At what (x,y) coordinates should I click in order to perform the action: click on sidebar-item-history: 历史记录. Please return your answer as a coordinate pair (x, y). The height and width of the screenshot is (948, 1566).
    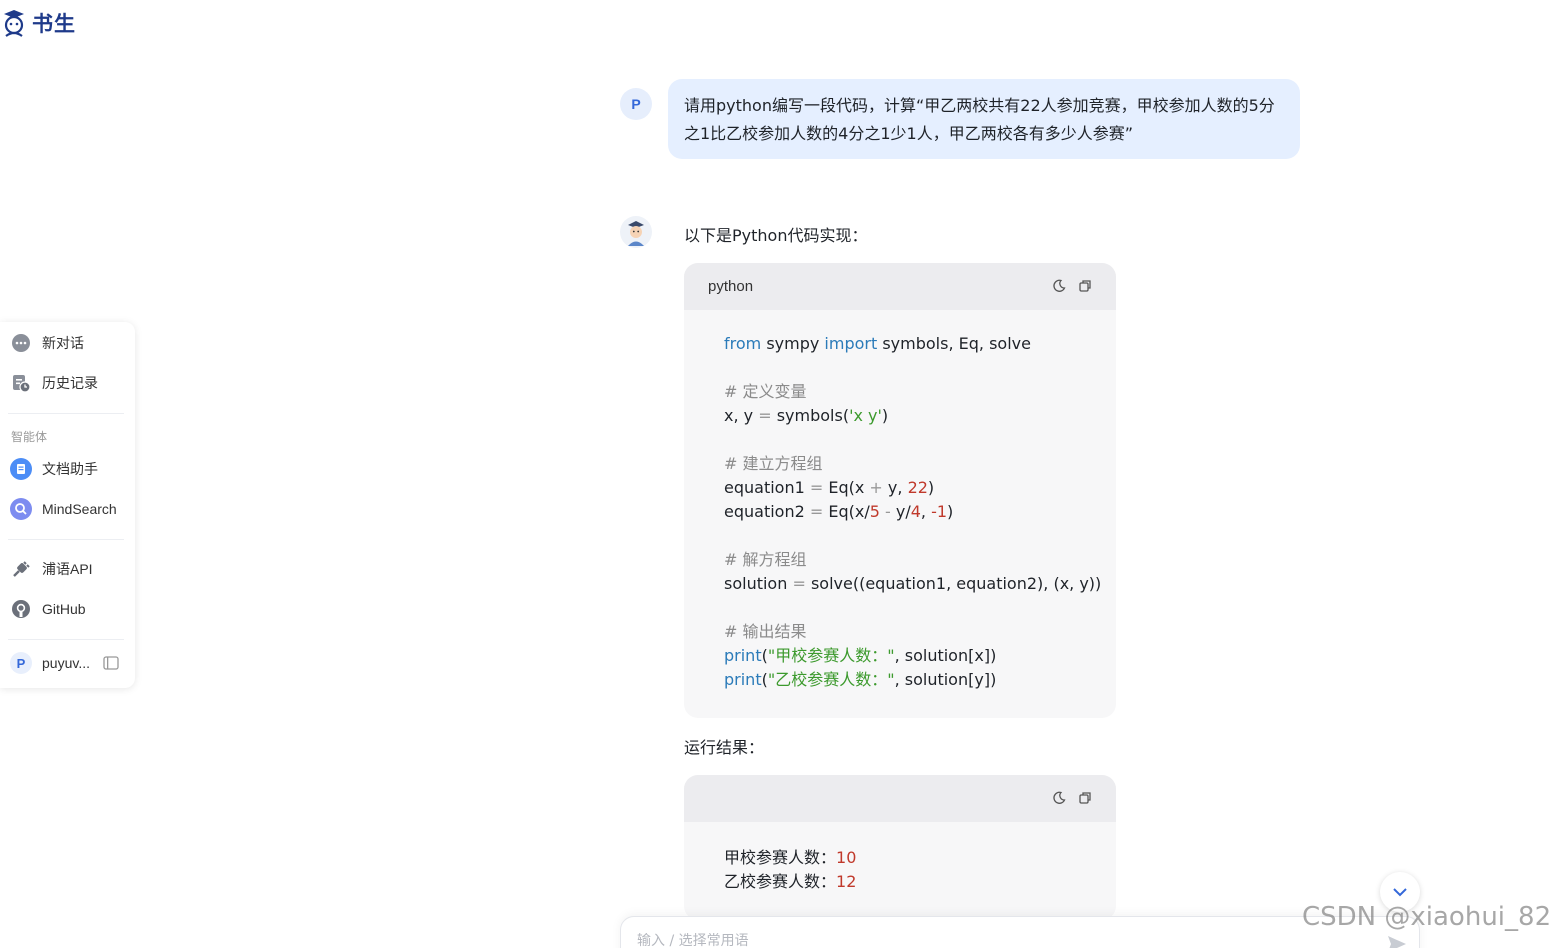
    Looking at the image, I should click on (54, 383).